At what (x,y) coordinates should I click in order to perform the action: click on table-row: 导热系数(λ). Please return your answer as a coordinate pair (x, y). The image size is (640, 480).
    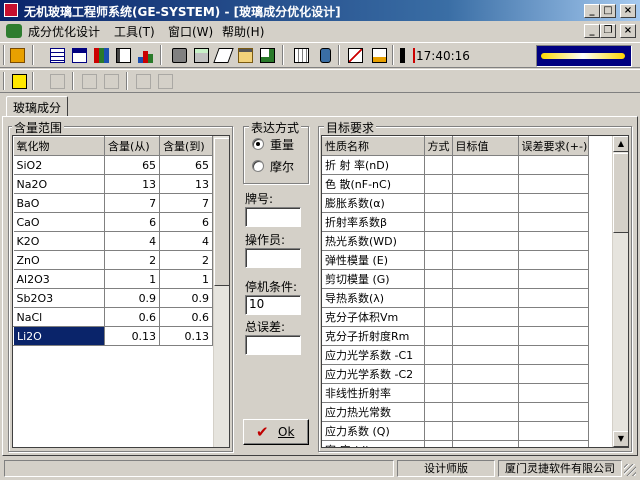
    Looking at the image, I should click on (455, 298).